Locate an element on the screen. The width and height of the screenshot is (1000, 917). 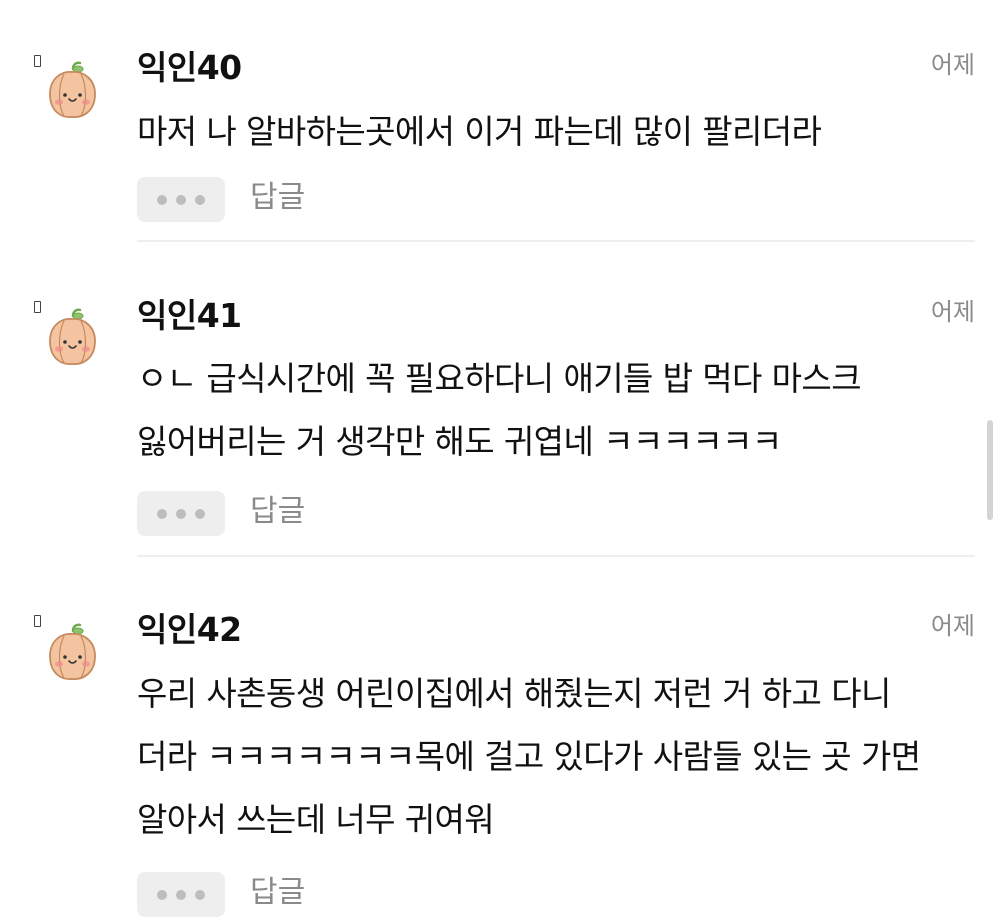
comment-line: 더라 ㅋㅋㅋㅋㅋㅋㅋ목에 걸고 있다가 사람들 있는 곳 가면 is located at coordinates (529, 756).